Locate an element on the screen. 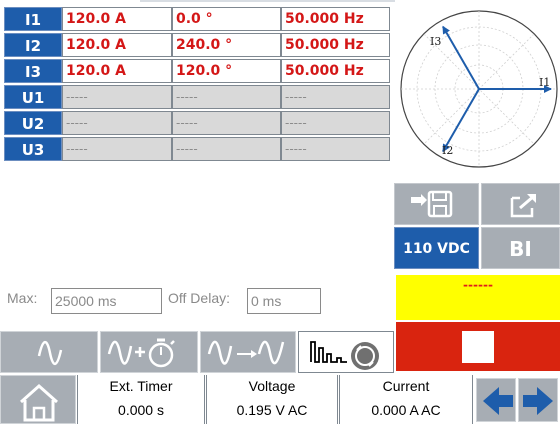 The width and height of the screenshot is (560, 424). sine-wave-icon is located at coordinates (50, 353).